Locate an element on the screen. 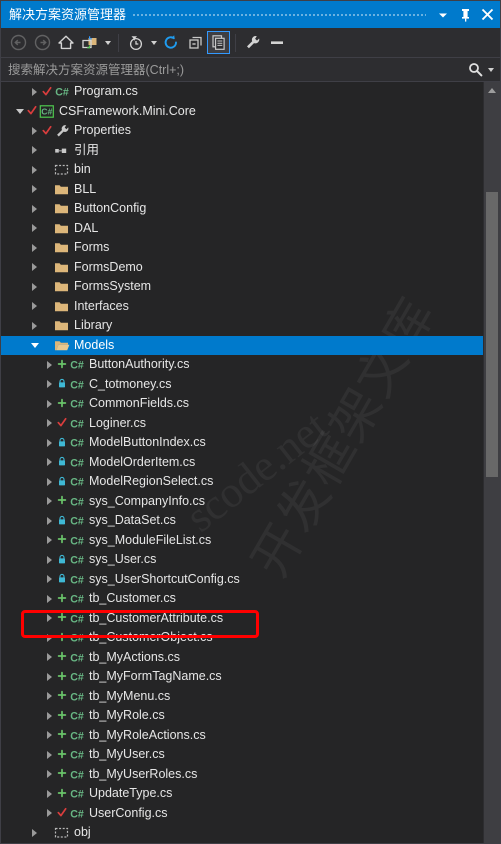  preview-selected-items-button is located at coordinates (277, 43).